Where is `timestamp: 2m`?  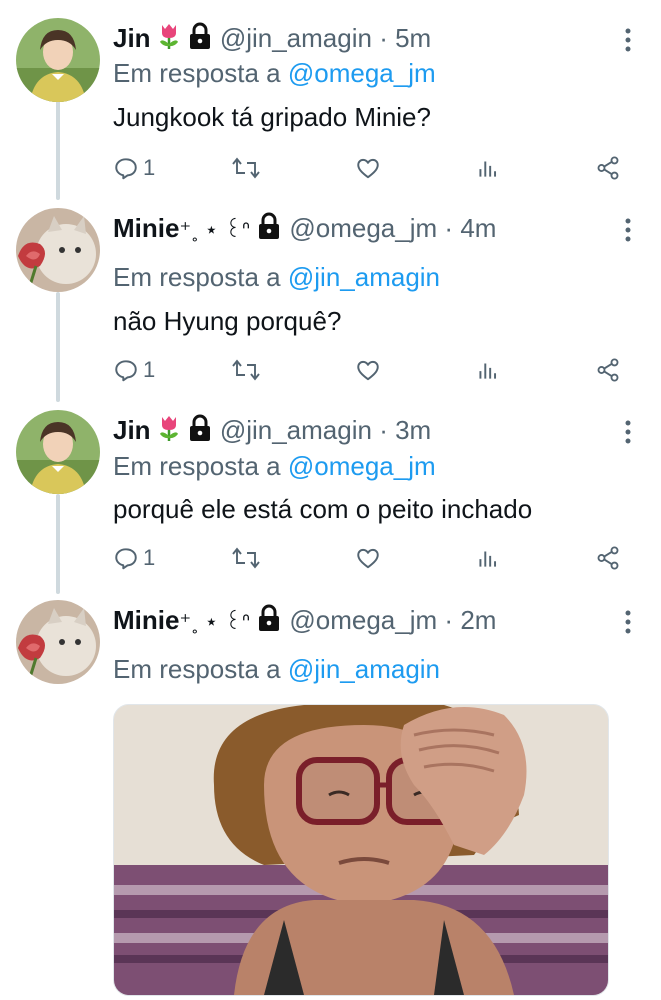 timestamp: 2m is located at coordinates (478, 620).